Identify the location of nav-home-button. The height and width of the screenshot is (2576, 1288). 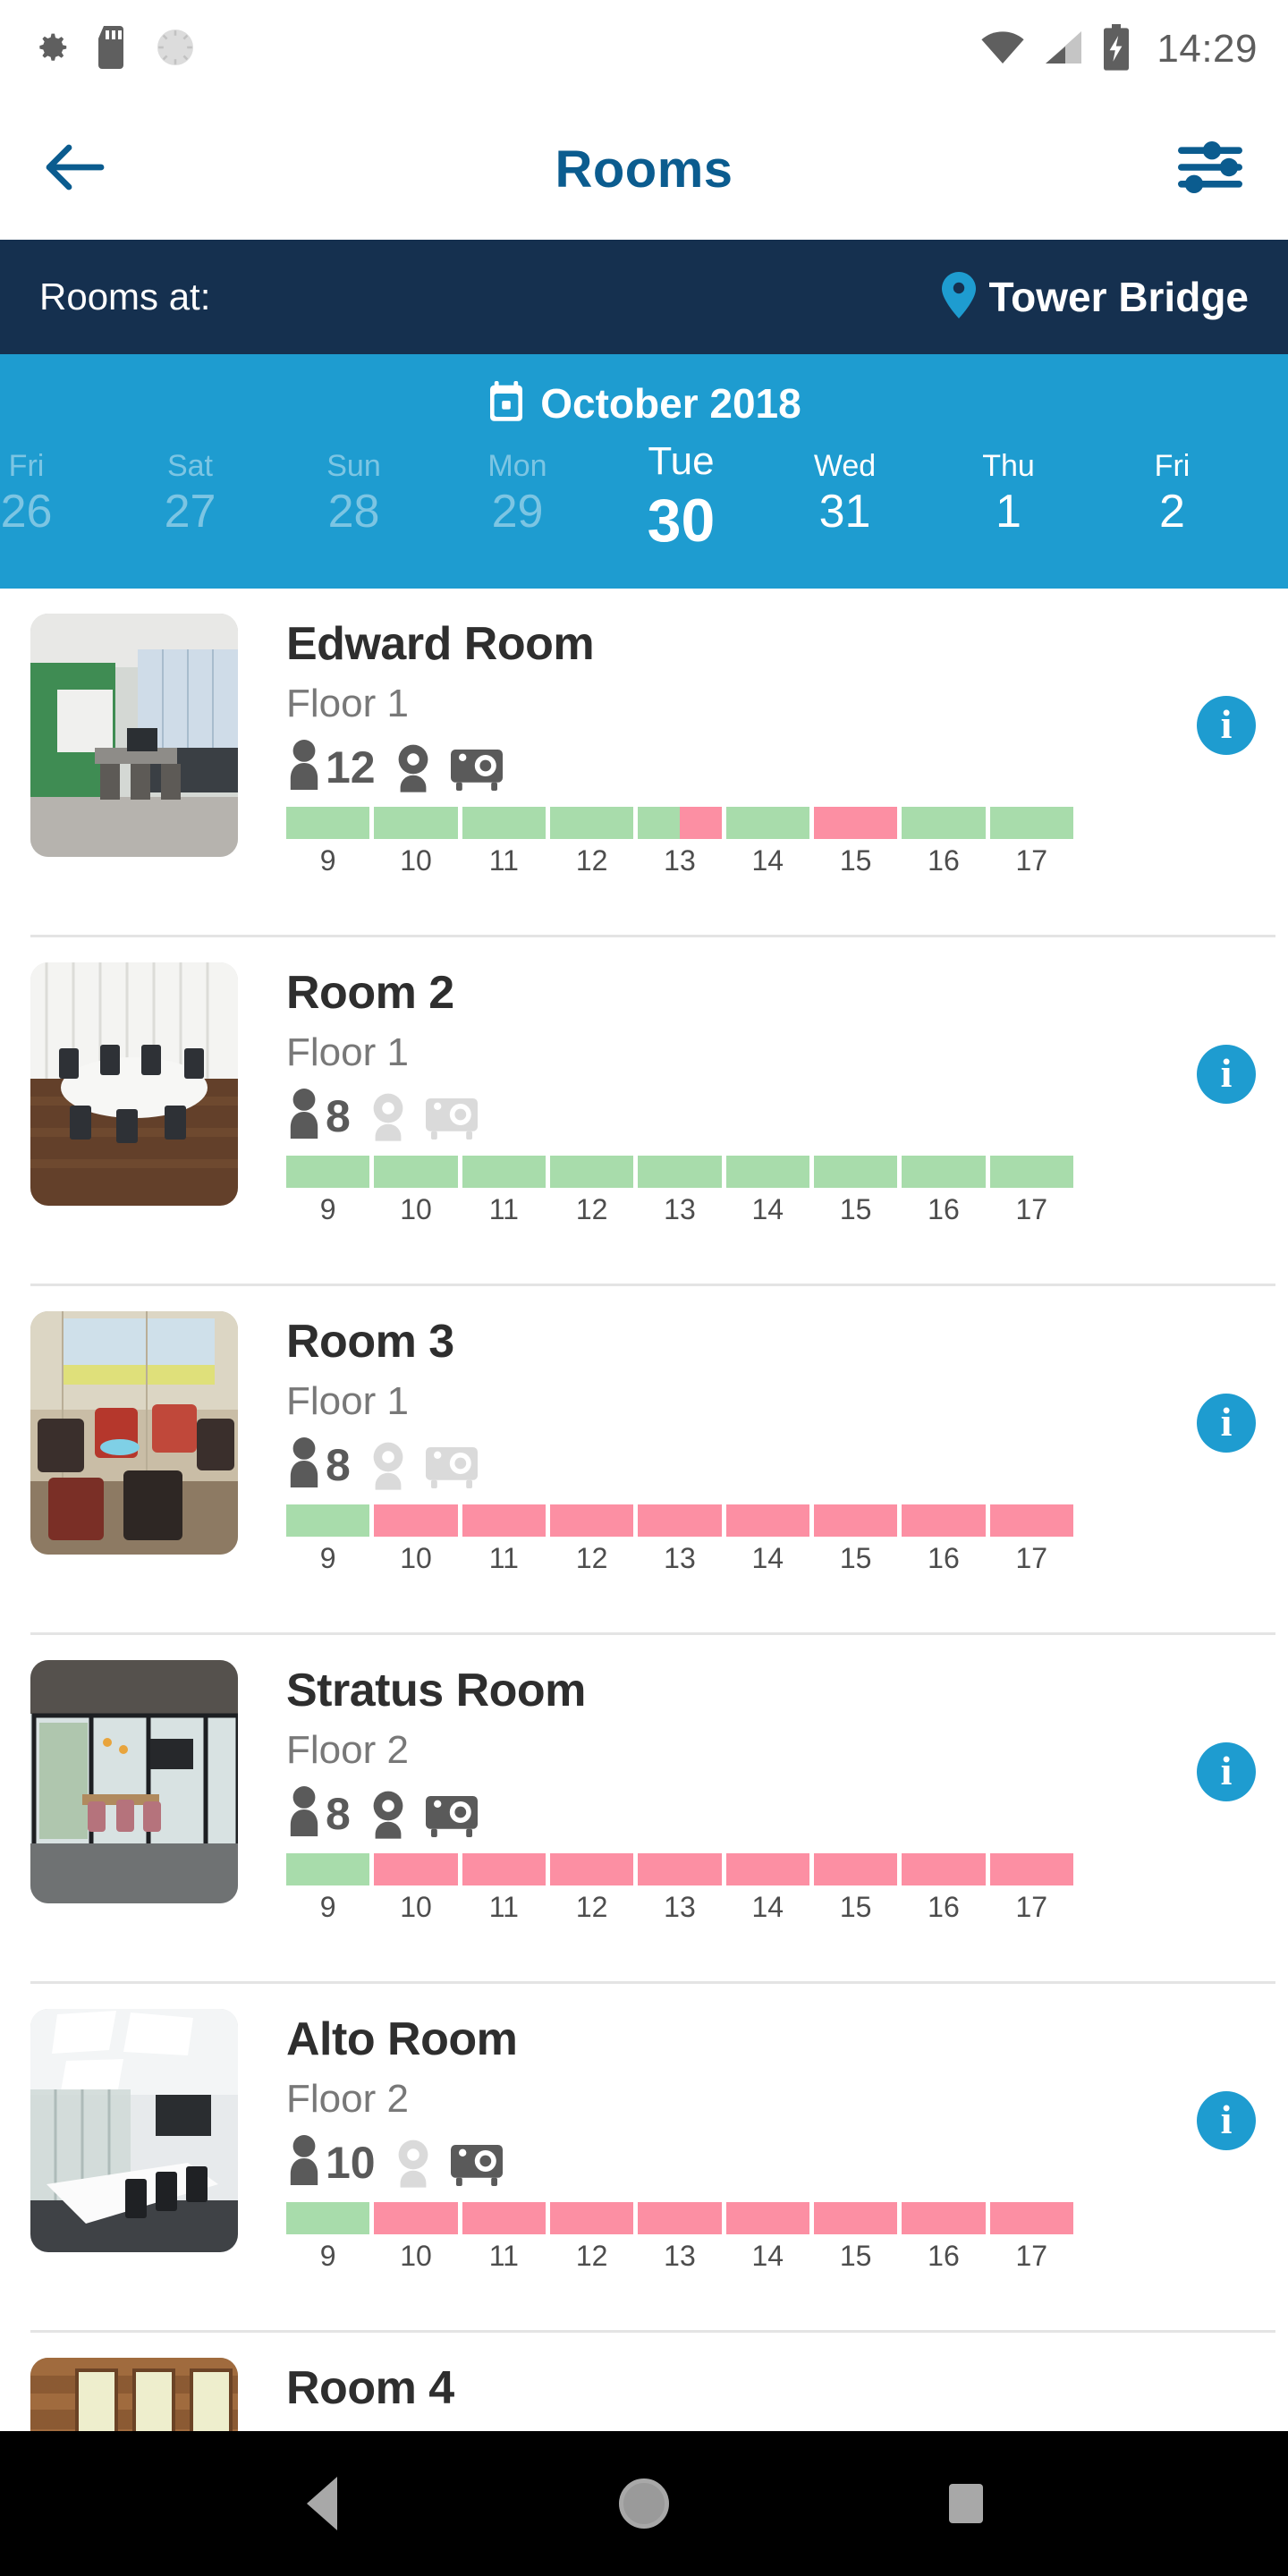
(644, 2503).